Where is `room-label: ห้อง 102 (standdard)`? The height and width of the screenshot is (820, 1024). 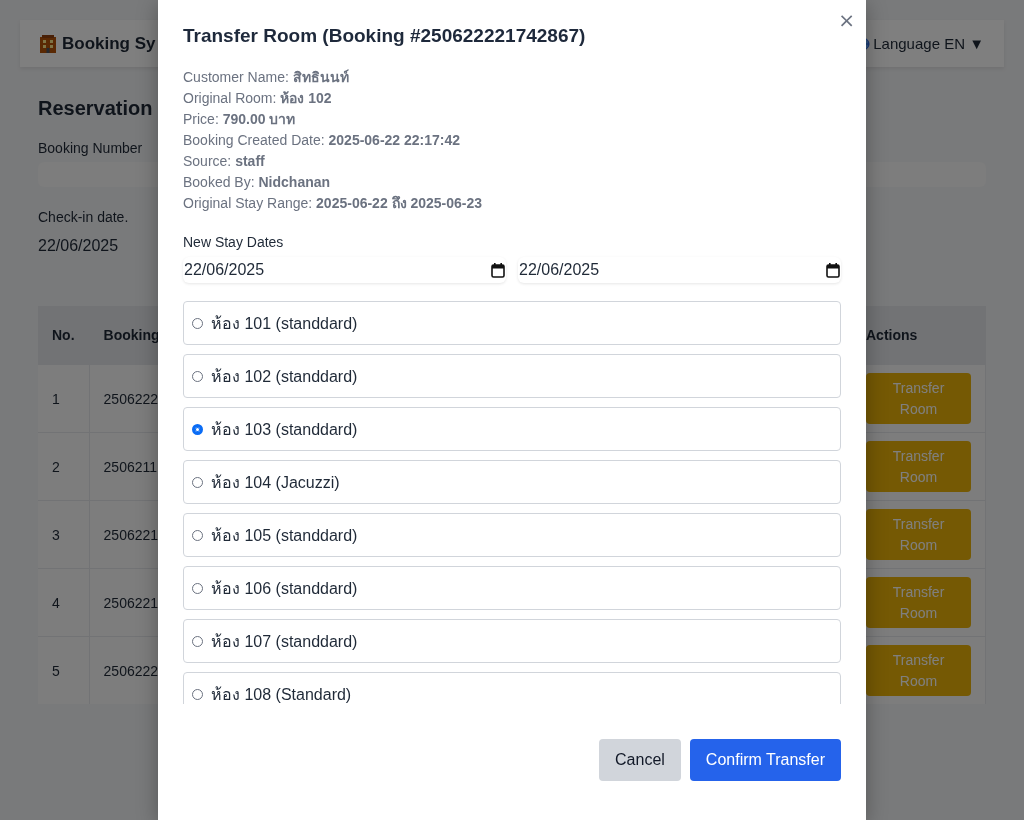 room-label: ห้อง 102 (standdard) is located at coordinates (284, 376).